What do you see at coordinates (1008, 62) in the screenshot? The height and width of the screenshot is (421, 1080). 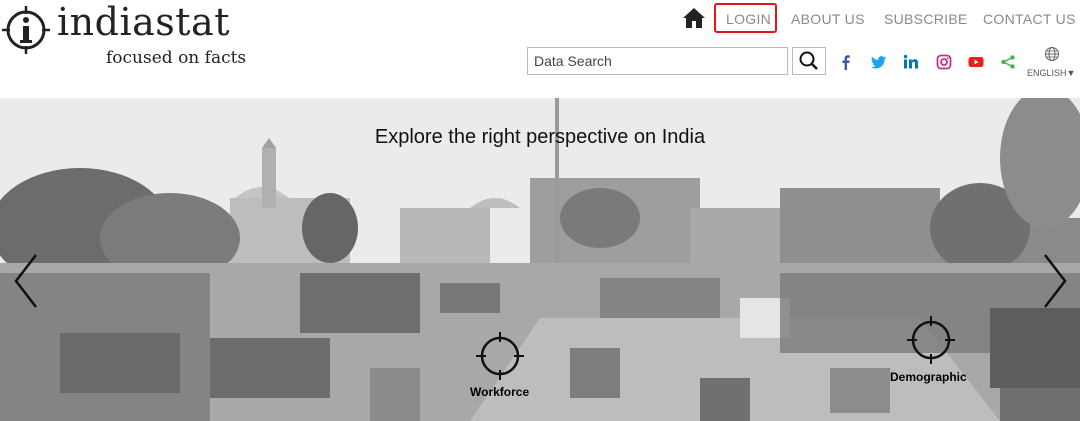 I see `share-icon` at bounding box center [1008, 62].